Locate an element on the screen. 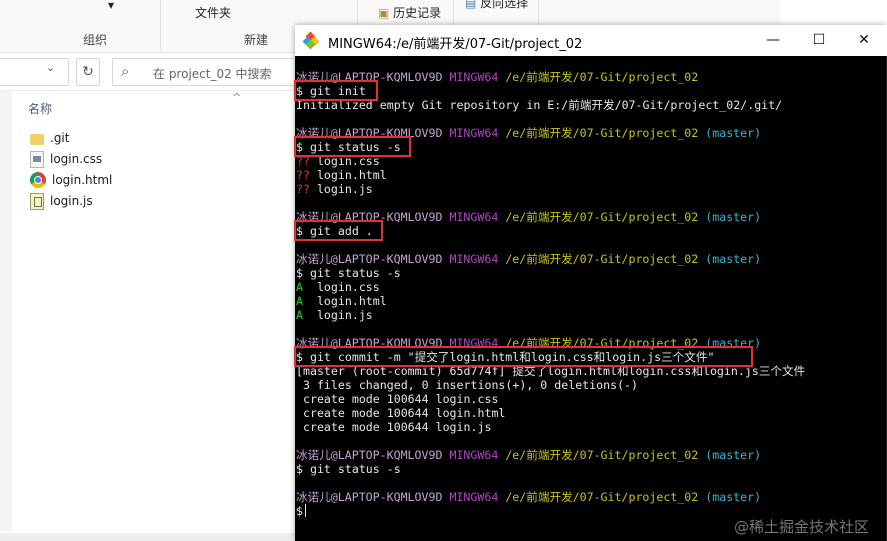 This screenshot has width=887, height=541. highlight-box-git-commit is located at coordinates (523, 356).